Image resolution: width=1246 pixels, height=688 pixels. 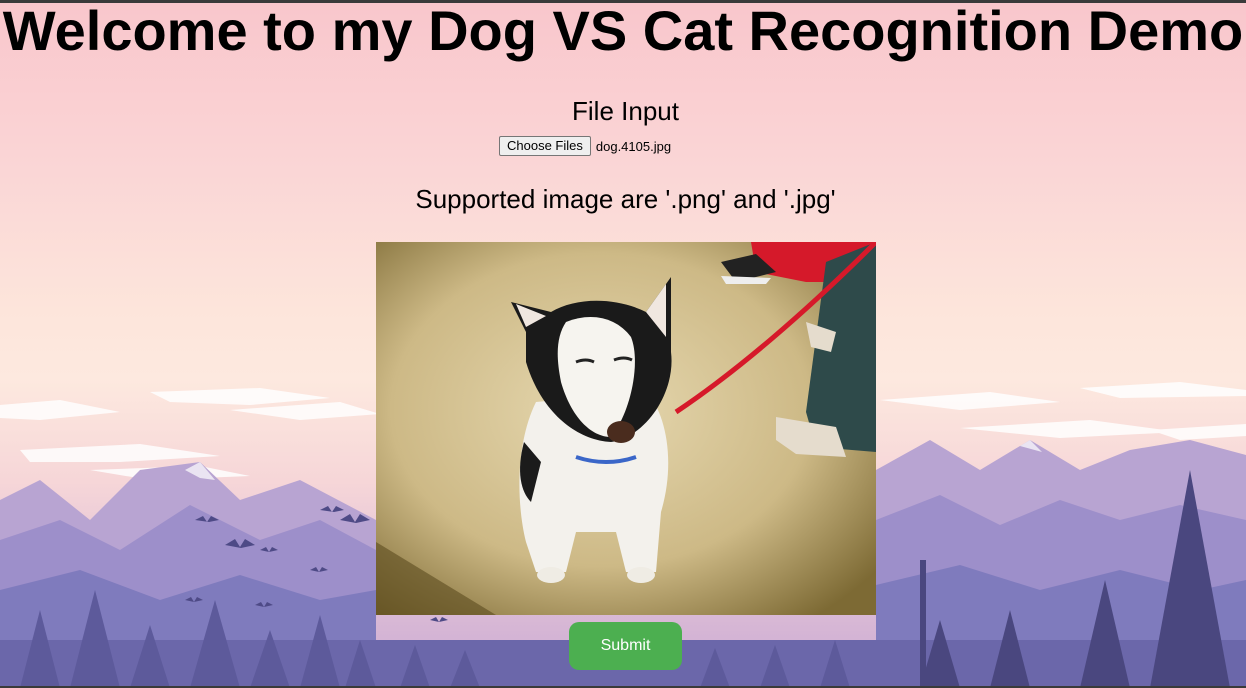 What do you see at coordinates (625, 199) in the screenshot?
I see `supported-formats-text: Supported image are '.png' and '.jpg'` at bounding box center [625, 199].